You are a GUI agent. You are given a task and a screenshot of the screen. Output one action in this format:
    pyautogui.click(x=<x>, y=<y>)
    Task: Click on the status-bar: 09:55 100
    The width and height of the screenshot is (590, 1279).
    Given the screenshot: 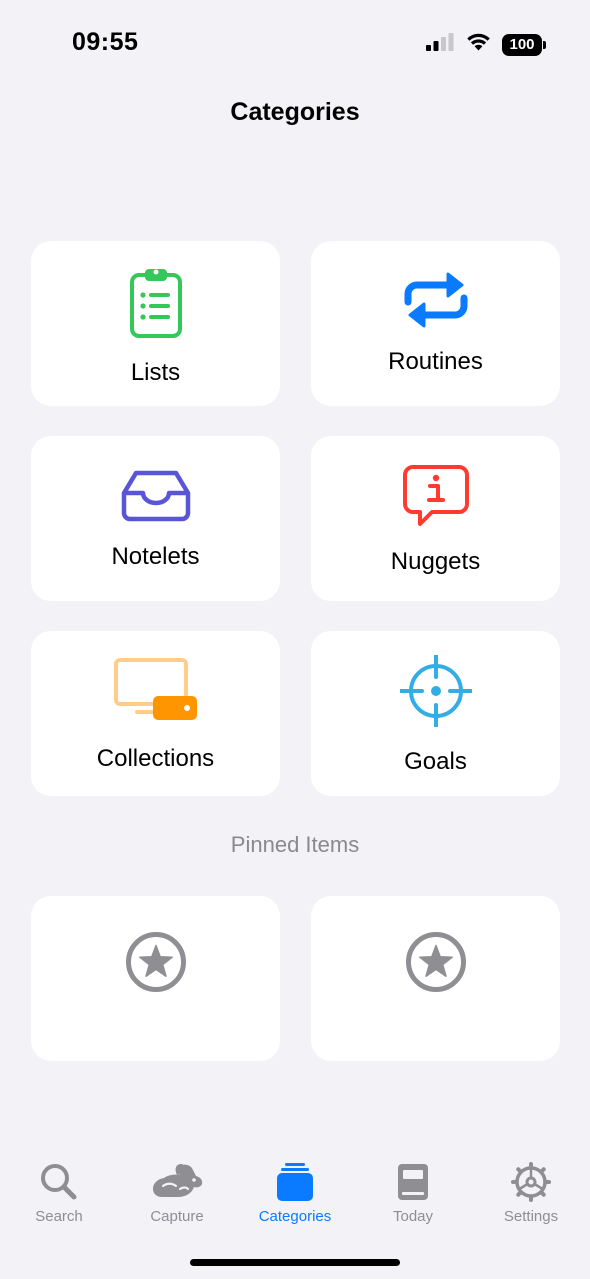 What is the action you would take?
    pyautogui.click(x=295, y=45)
    